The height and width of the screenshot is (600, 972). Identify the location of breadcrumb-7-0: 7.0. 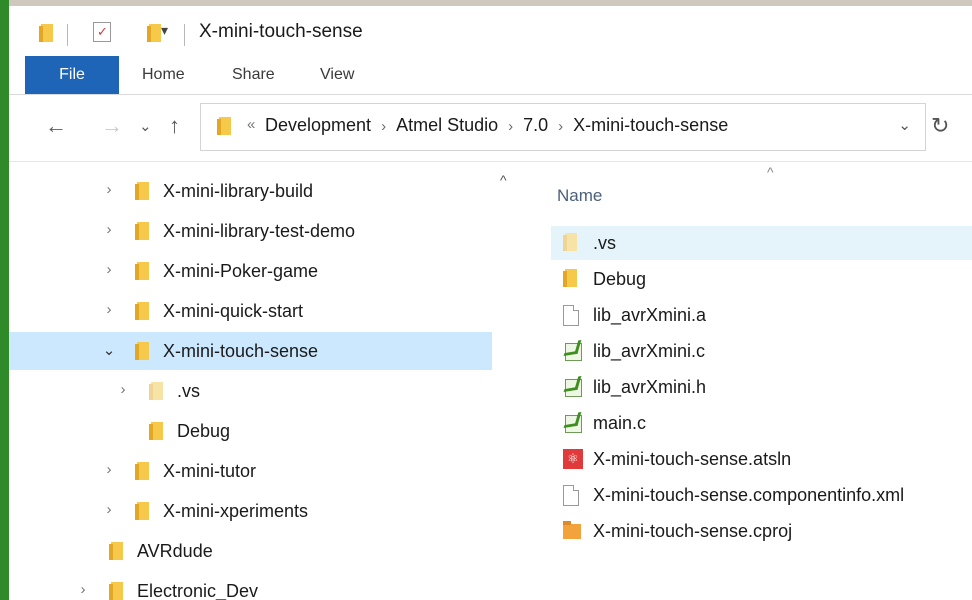
(535, 125).